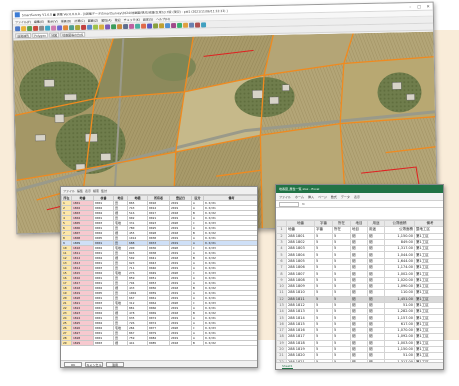  I want to click on table-cell: 0085, so click(158, 343).